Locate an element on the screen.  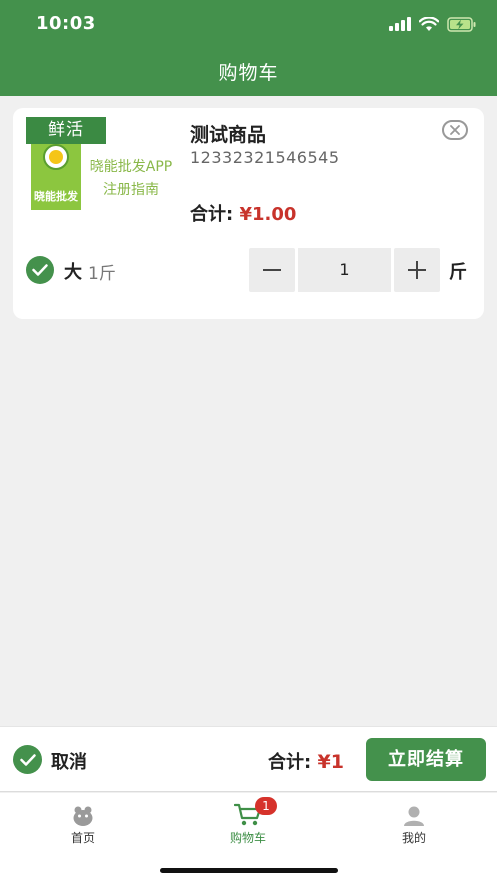
battery-icon is located at coordinates (461, 24).